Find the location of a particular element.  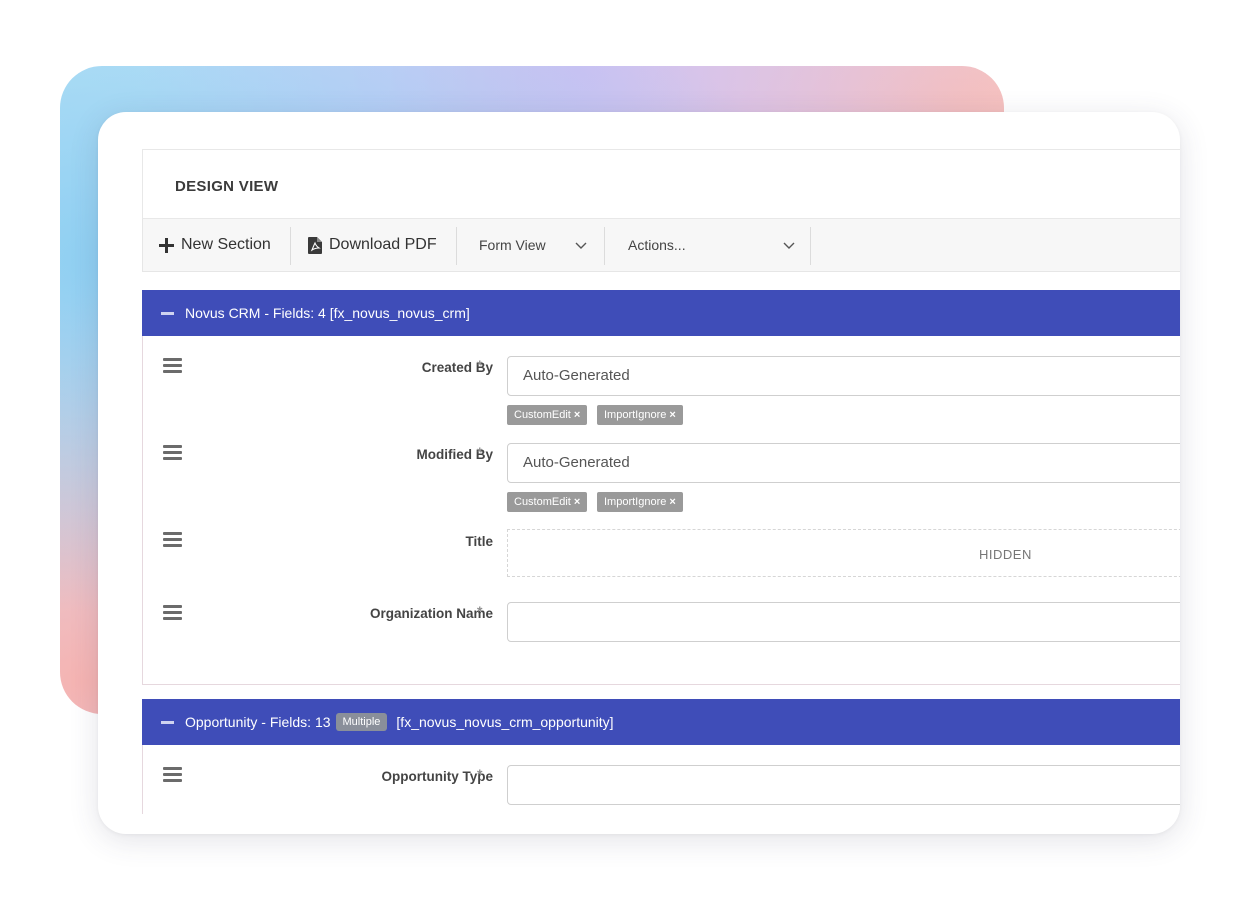

plus-icon is located at coordinates (166, 245).